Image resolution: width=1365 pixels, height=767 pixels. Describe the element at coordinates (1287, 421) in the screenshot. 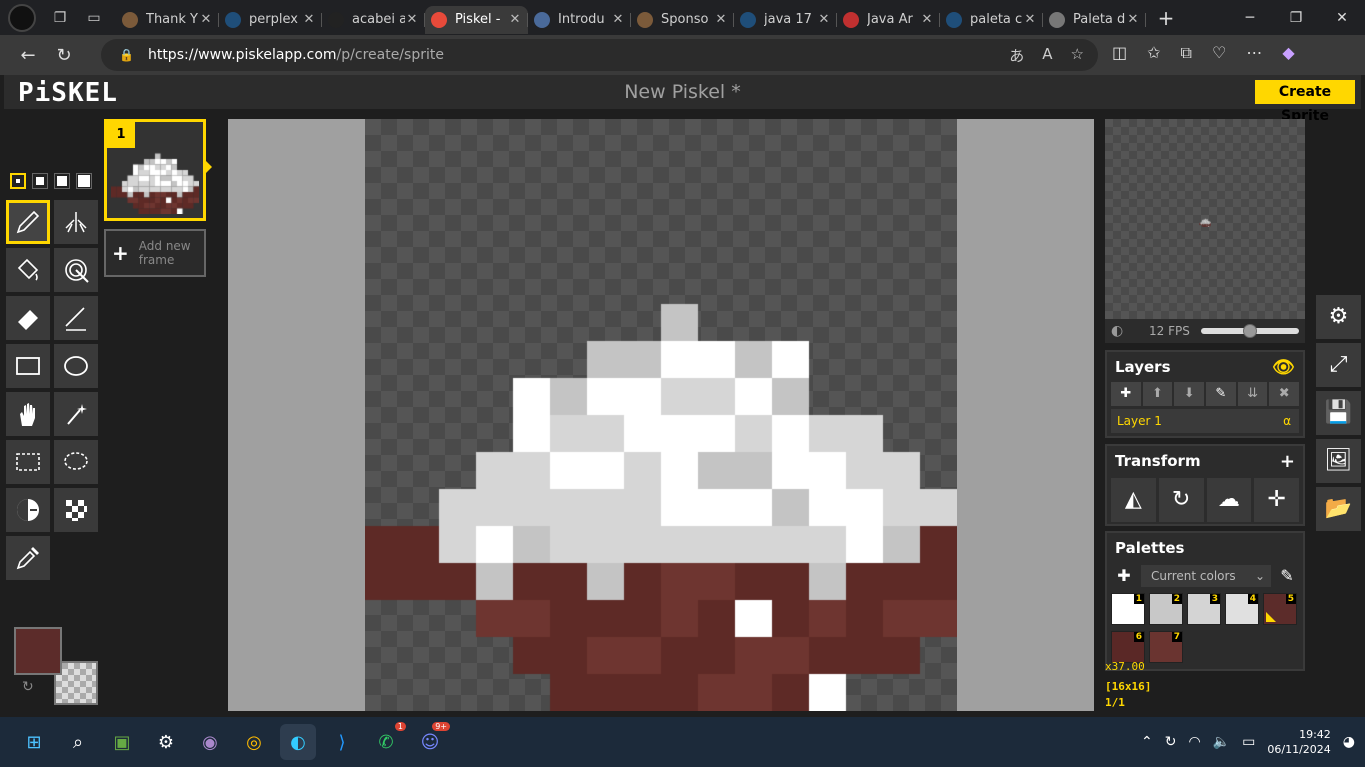

I see `layer-opacity-button: α` at that location.